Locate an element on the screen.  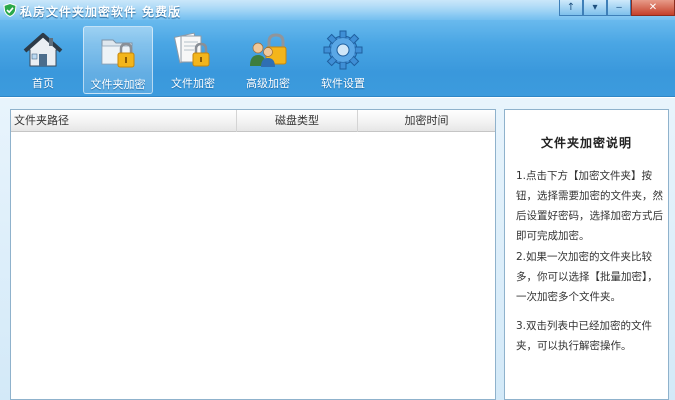
pin-button: ↑ is located at coordinates (571, 8).